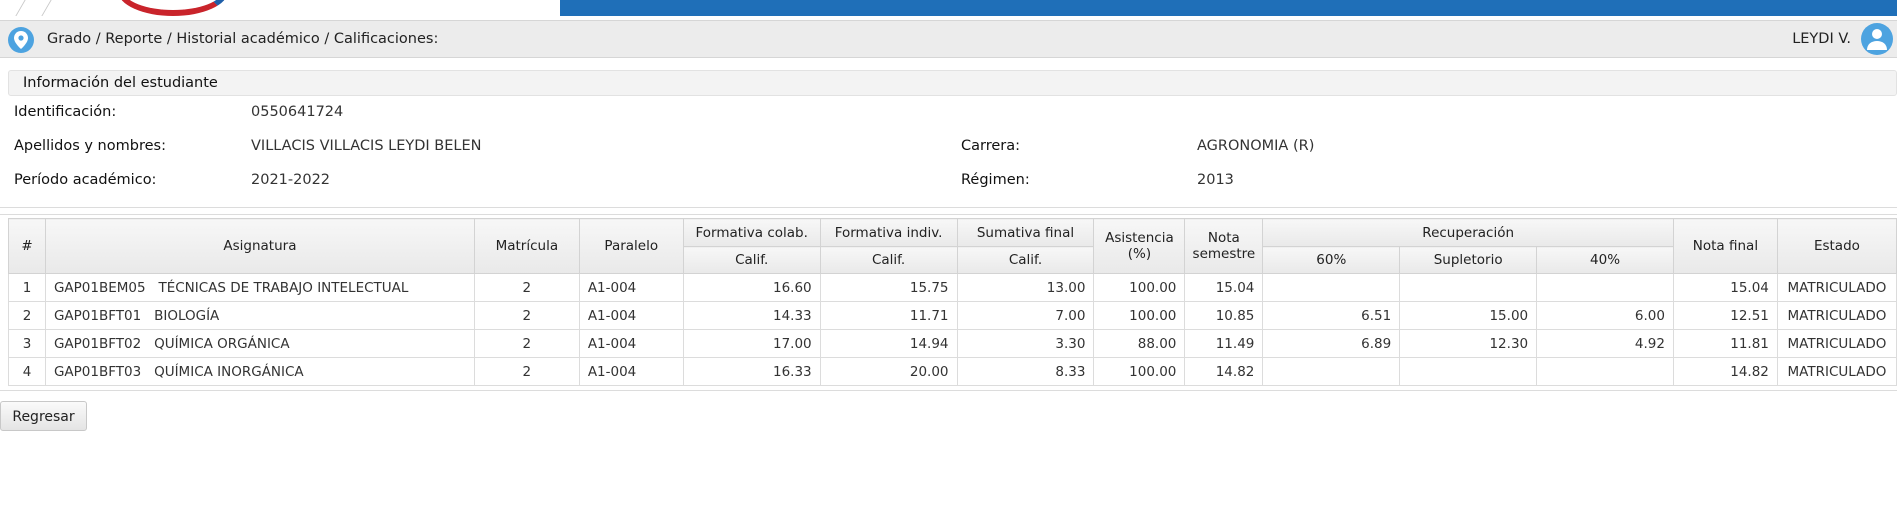 The height and width of the screenshot is (518, 1897). What do you see at coordinates (1139, 343) in the screenshot?
I see `cell-asistencia: 88.00` at bounding box center [1139, 343].